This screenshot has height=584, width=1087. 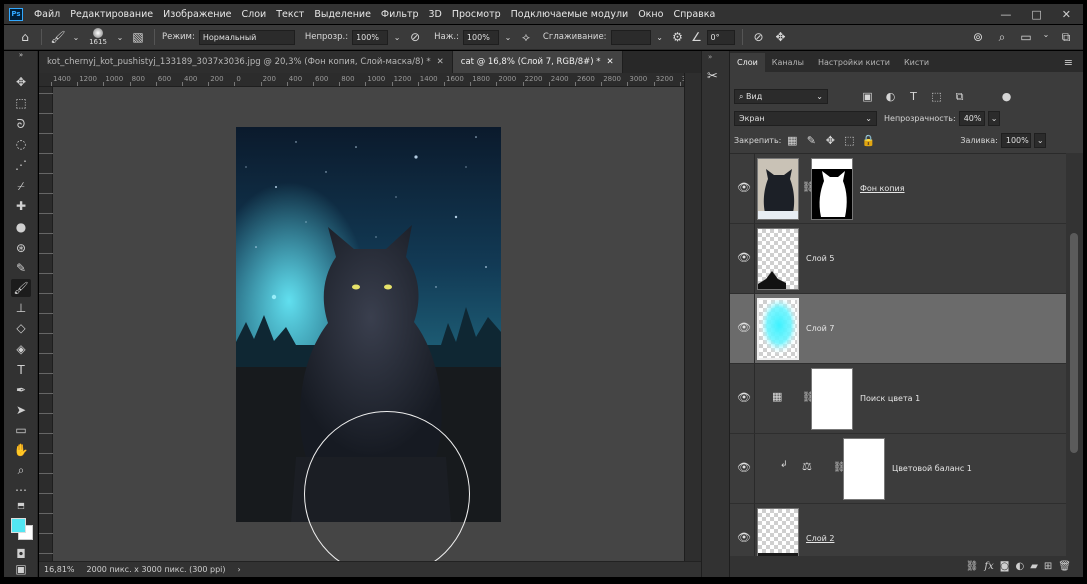 What do you see at coordinates (890, 96) in the screenshot?
I see `filter-adjustment-icon: ◐` at bounding box center [890, 96].